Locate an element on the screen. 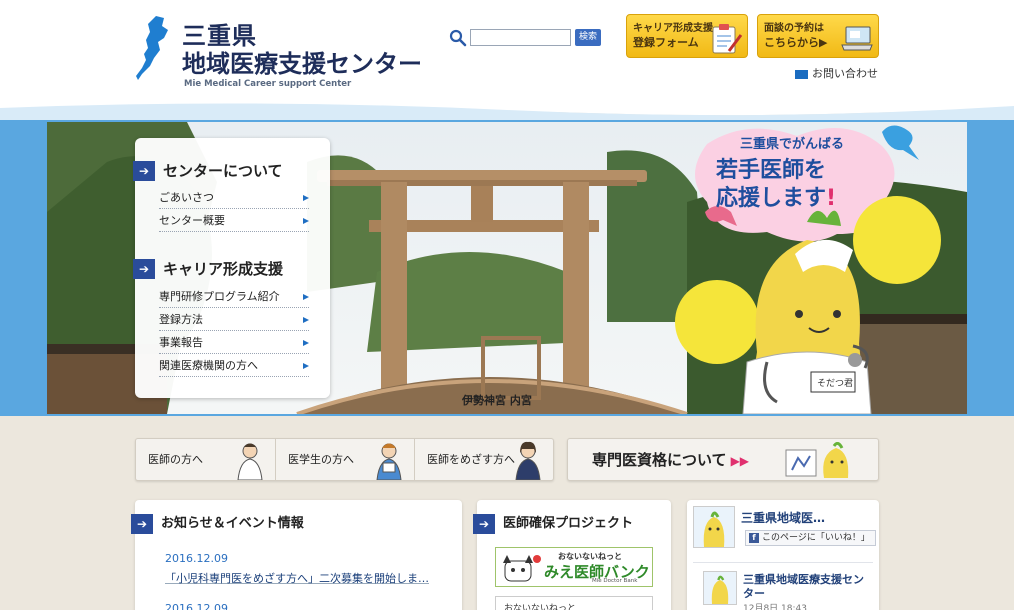 The height and width of the screenshot is (610, 1014). menu-item-greeting: ごあいさつ is located at coordinates (234, 198).